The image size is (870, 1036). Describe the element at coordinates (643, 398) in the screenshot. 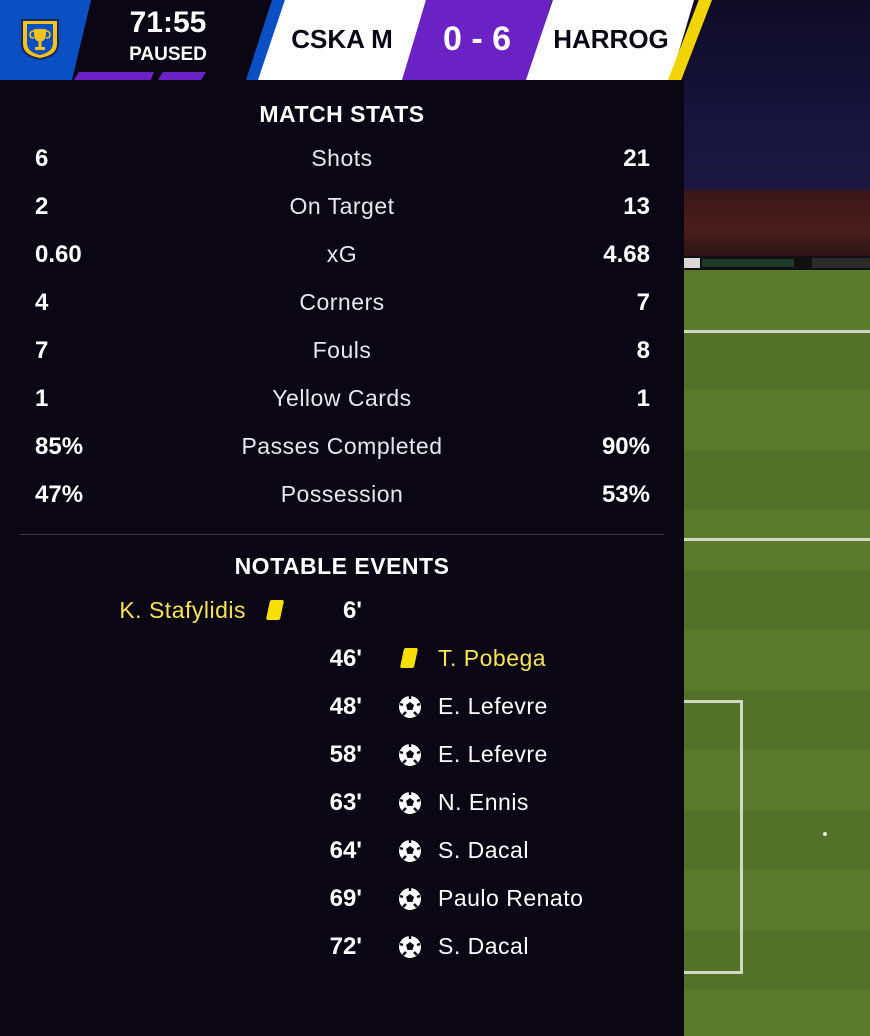

I see `stat-away-value: 1` at that location.